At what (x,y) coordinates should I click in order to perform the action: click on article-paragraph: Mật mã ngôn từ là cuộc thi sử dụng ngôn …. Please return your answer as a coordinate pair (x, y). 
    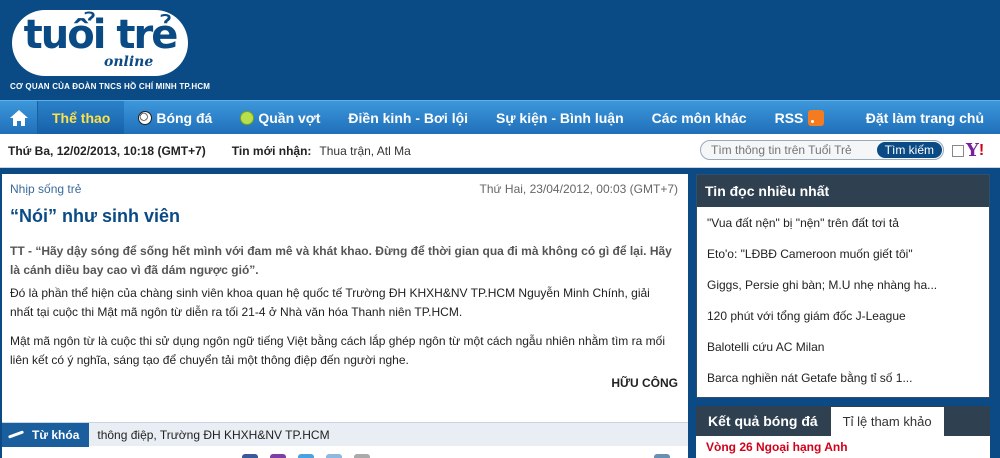
    Looking at the image, I should click on (337, 350).